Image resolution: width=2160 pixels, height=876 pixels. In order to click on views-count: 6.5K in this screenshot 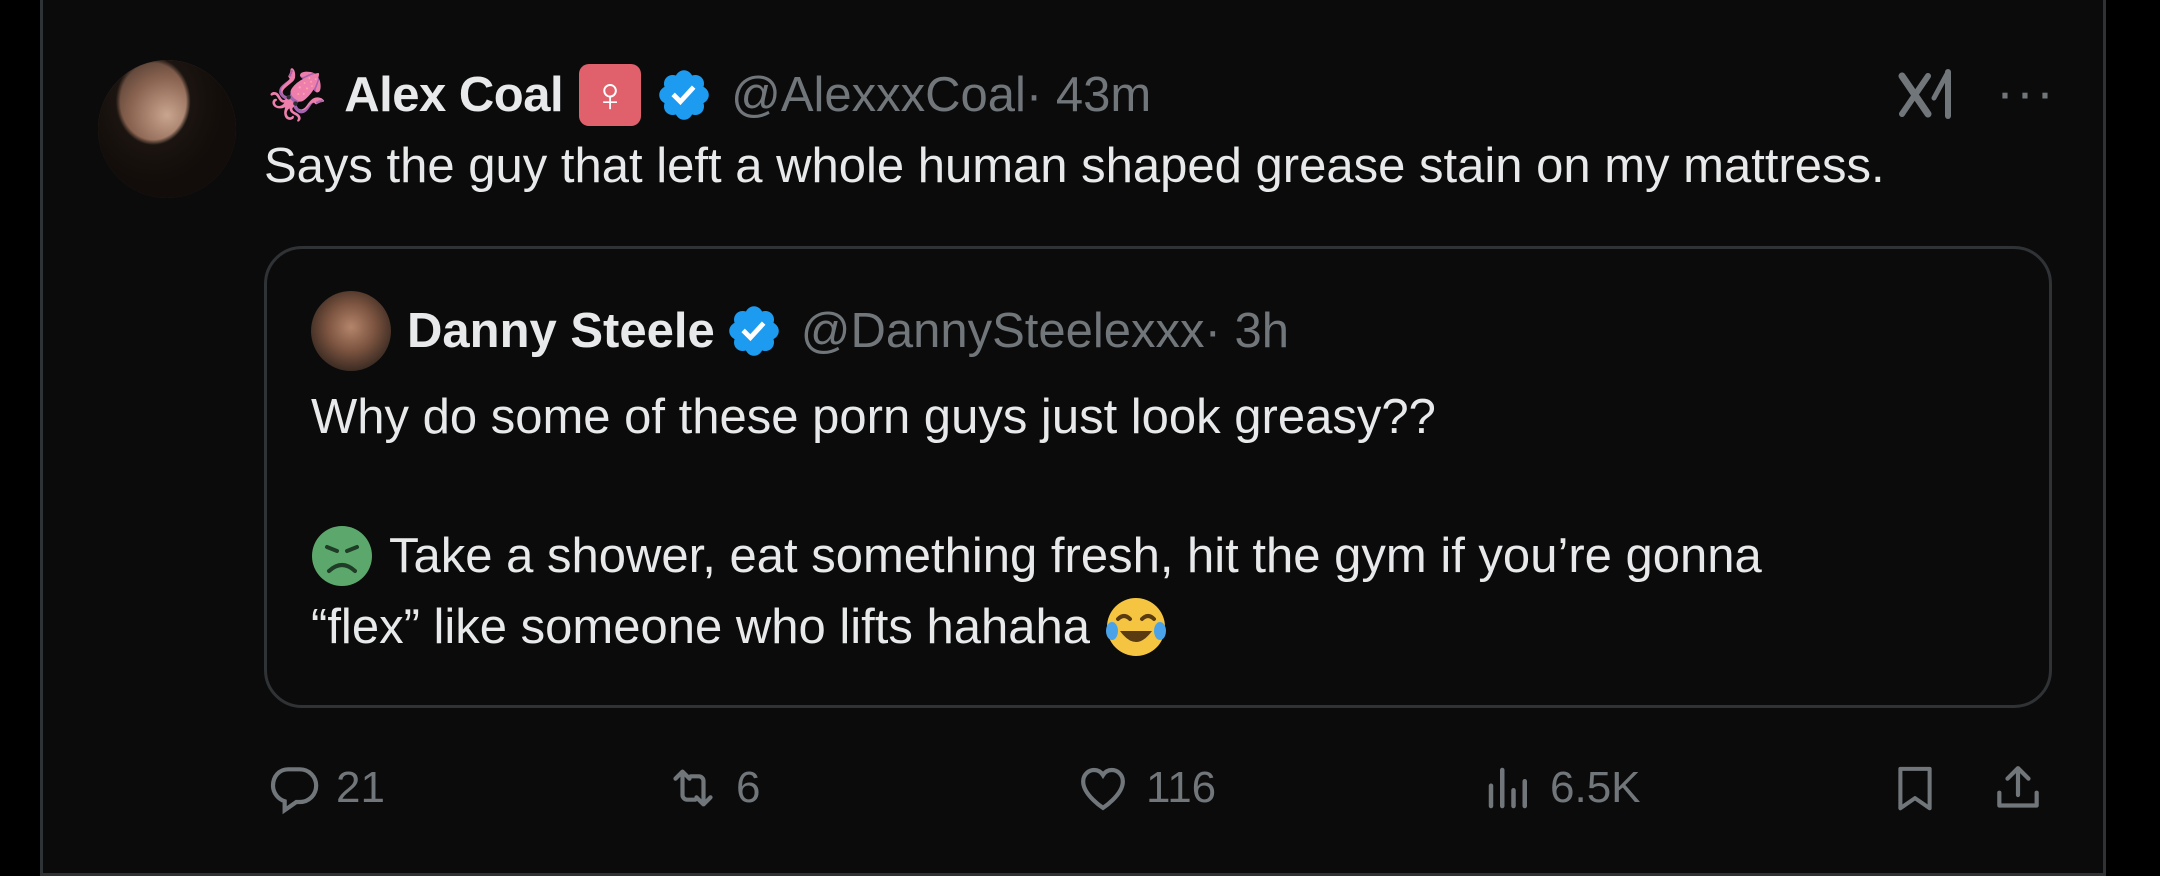, I will do `click(1595, 787)`.